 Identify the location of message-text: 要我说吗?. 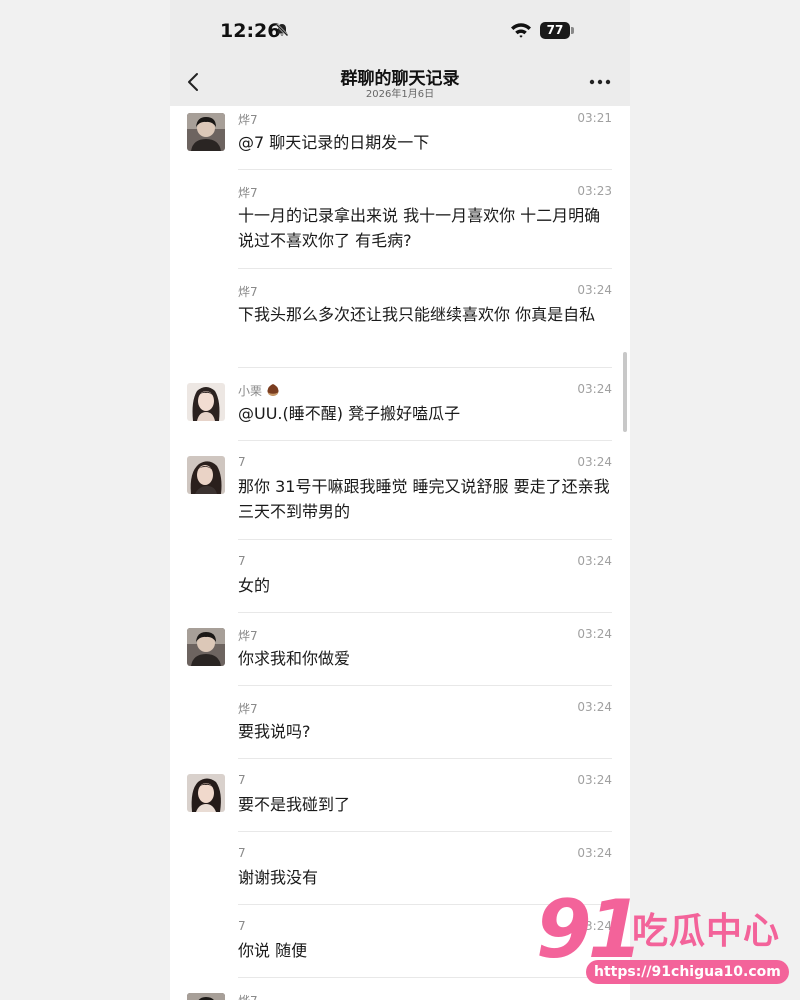
(274, 731).